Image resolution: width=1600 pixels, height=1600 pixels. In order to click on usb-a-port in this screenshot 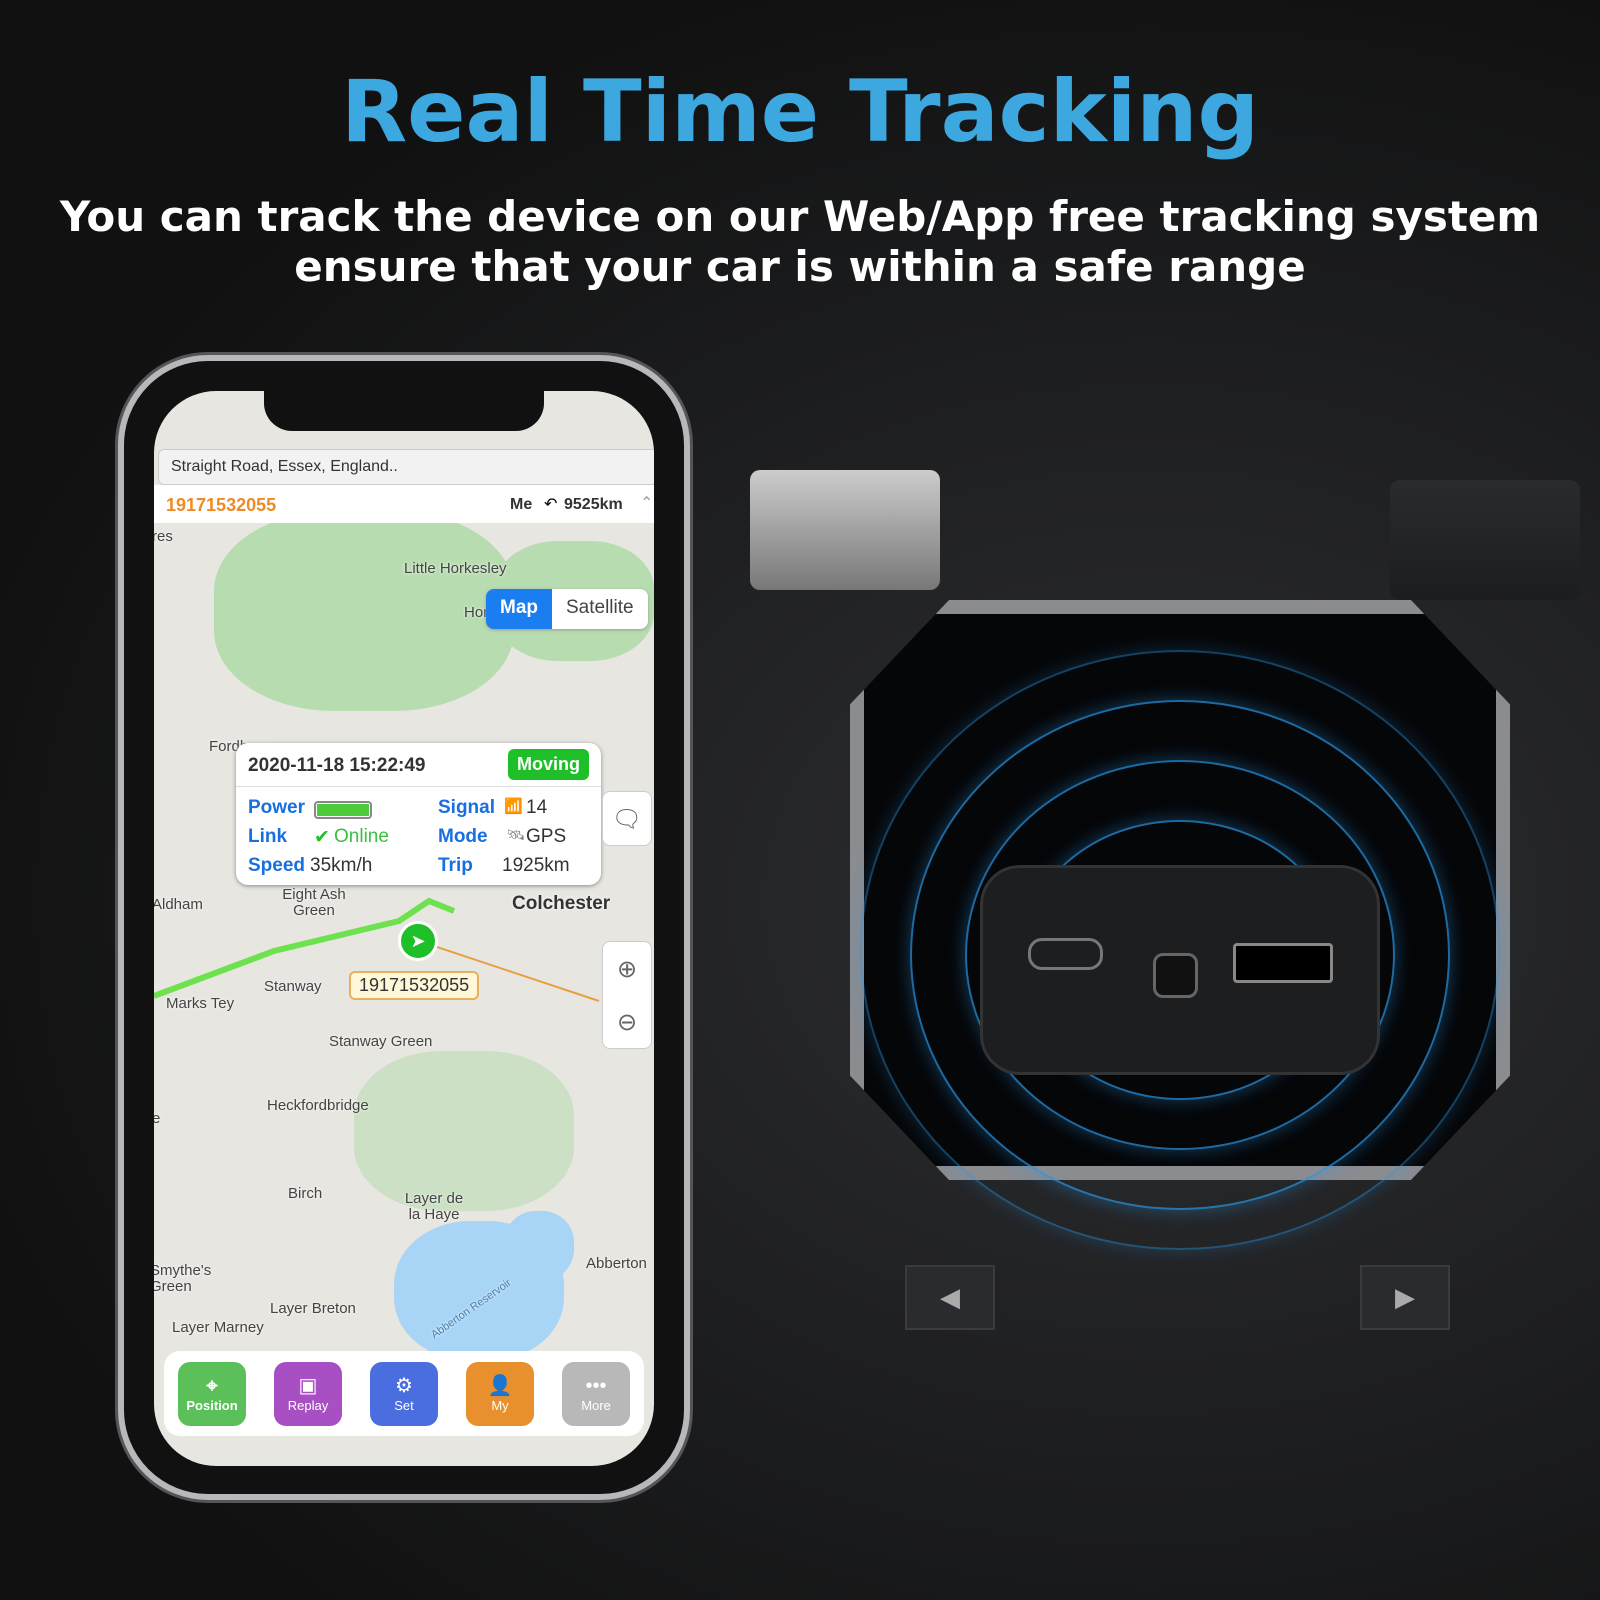, I will do `click(1283, 963)`.